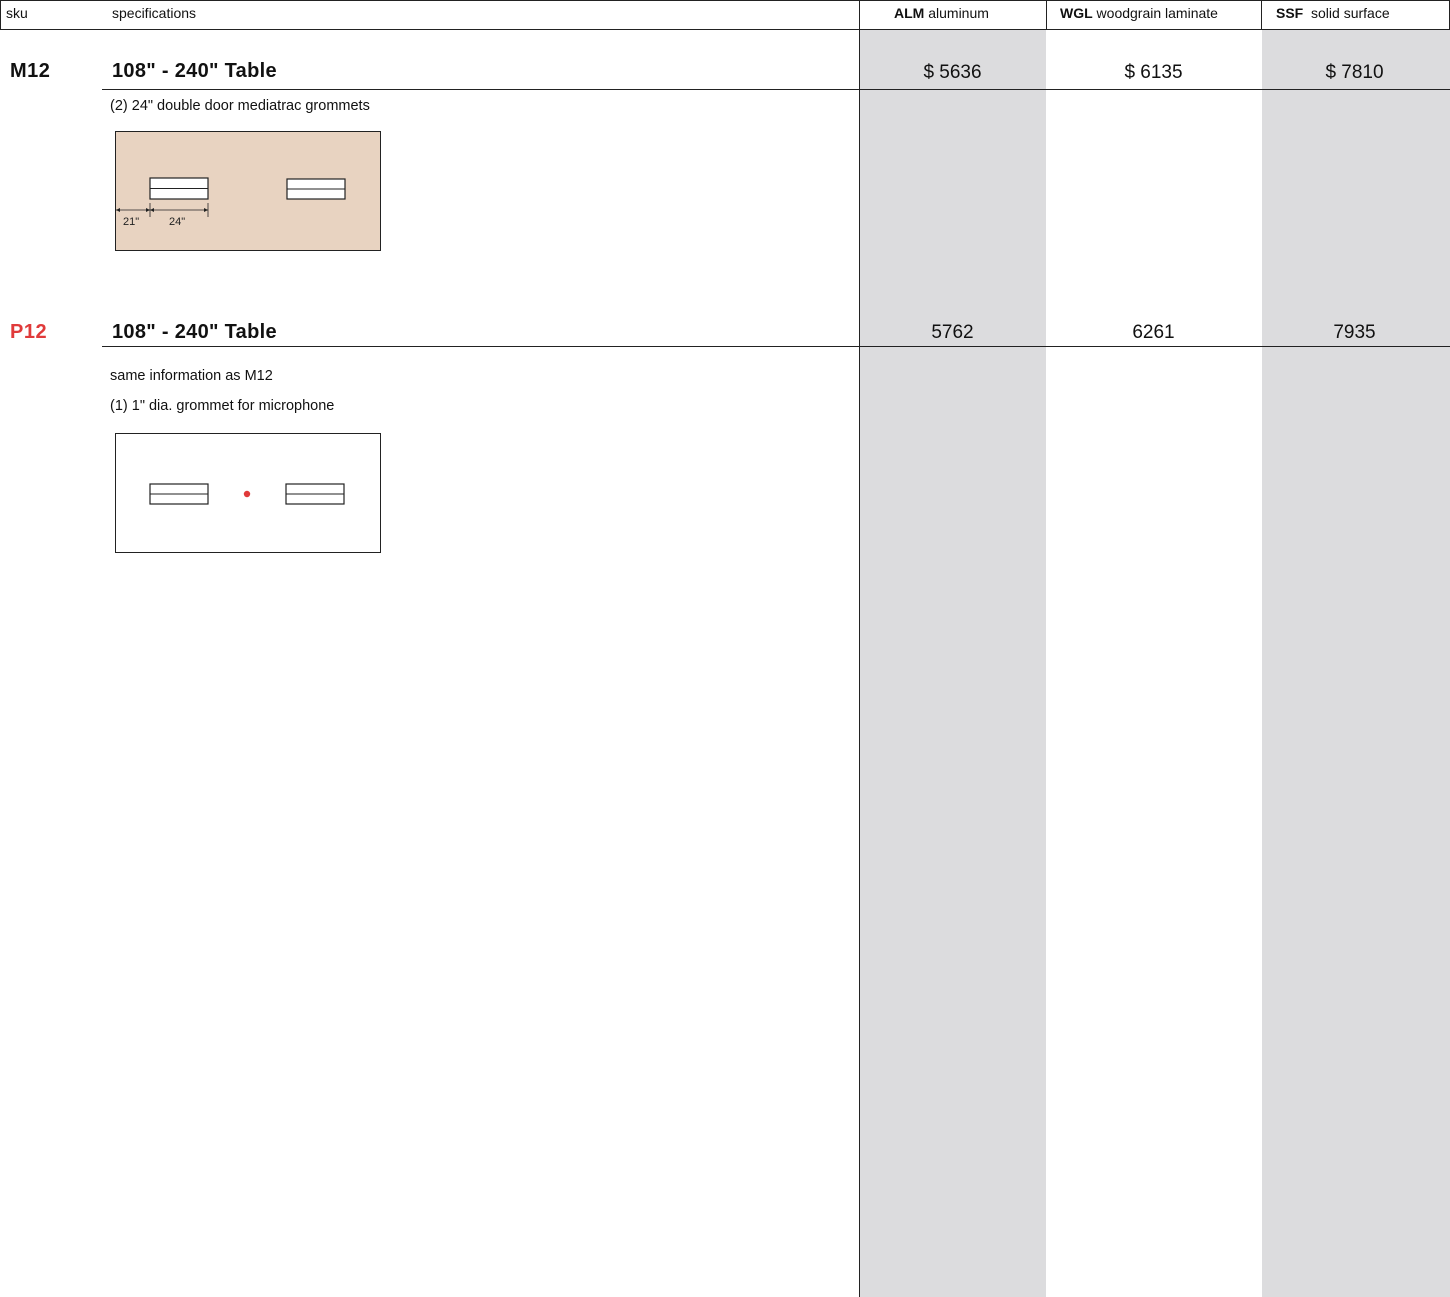 The image size is (1450, 1297). Describe the element at coordinates (859, 648) in the screenshot. I see `column-divider` at that location.